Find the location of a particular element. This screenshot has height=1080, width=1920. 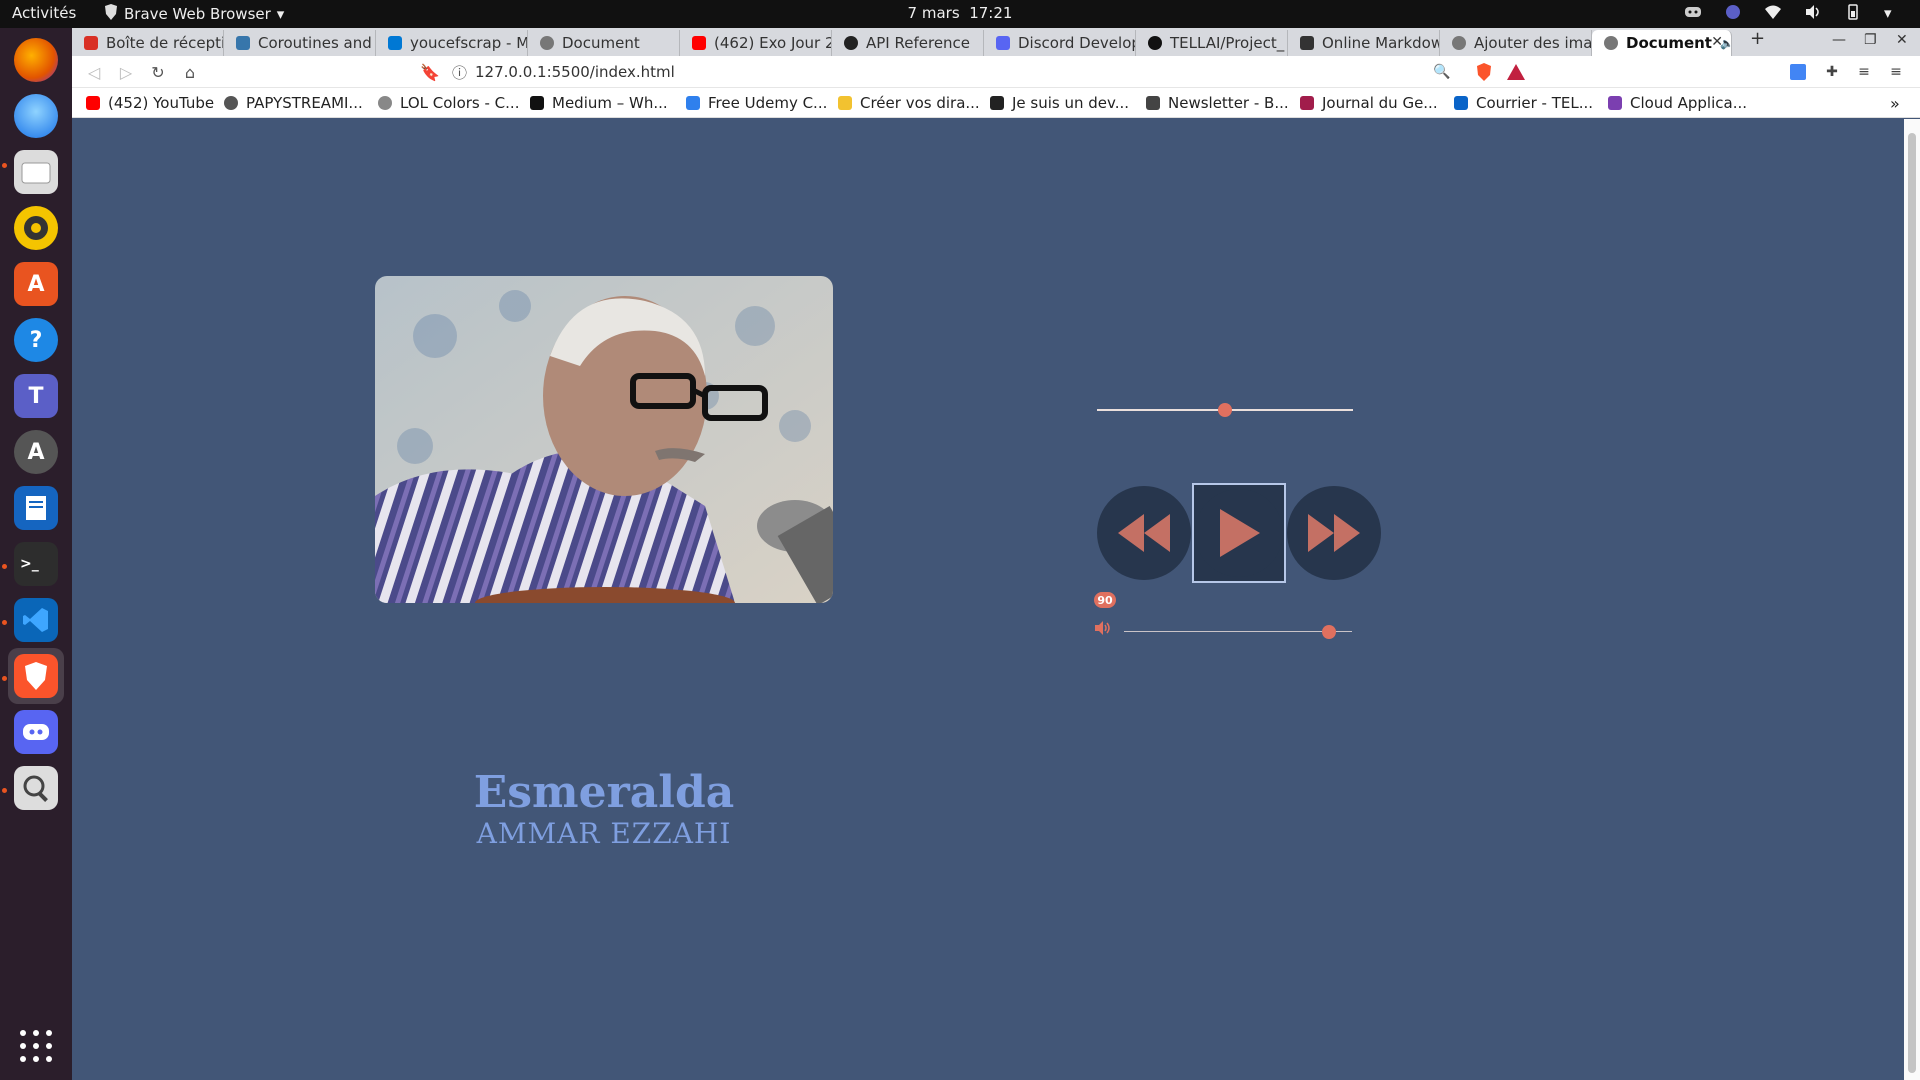

dock-terminal: >_ is located at coordinates (36, 564).